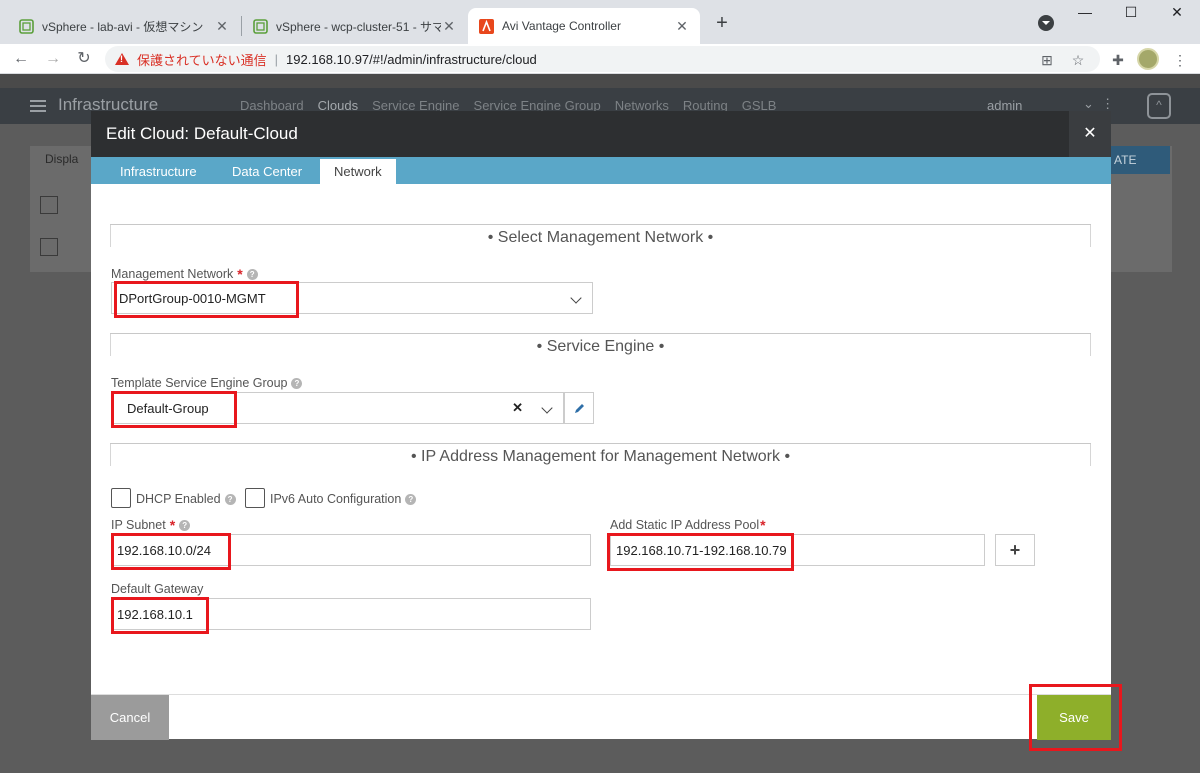  I want to click on pencil-icon, so click(579, 408).